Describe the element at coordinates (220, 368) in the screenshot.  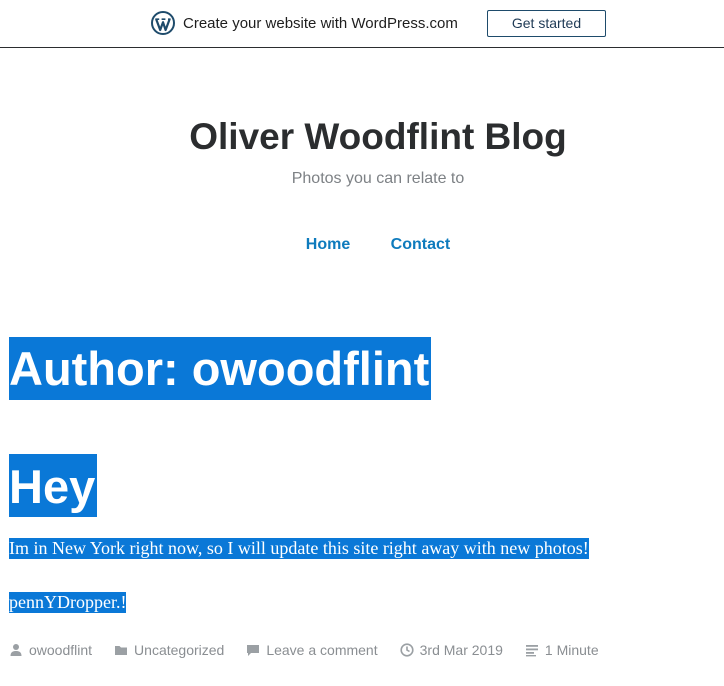
I see `archive-title: Author: owoodflint` at that location.